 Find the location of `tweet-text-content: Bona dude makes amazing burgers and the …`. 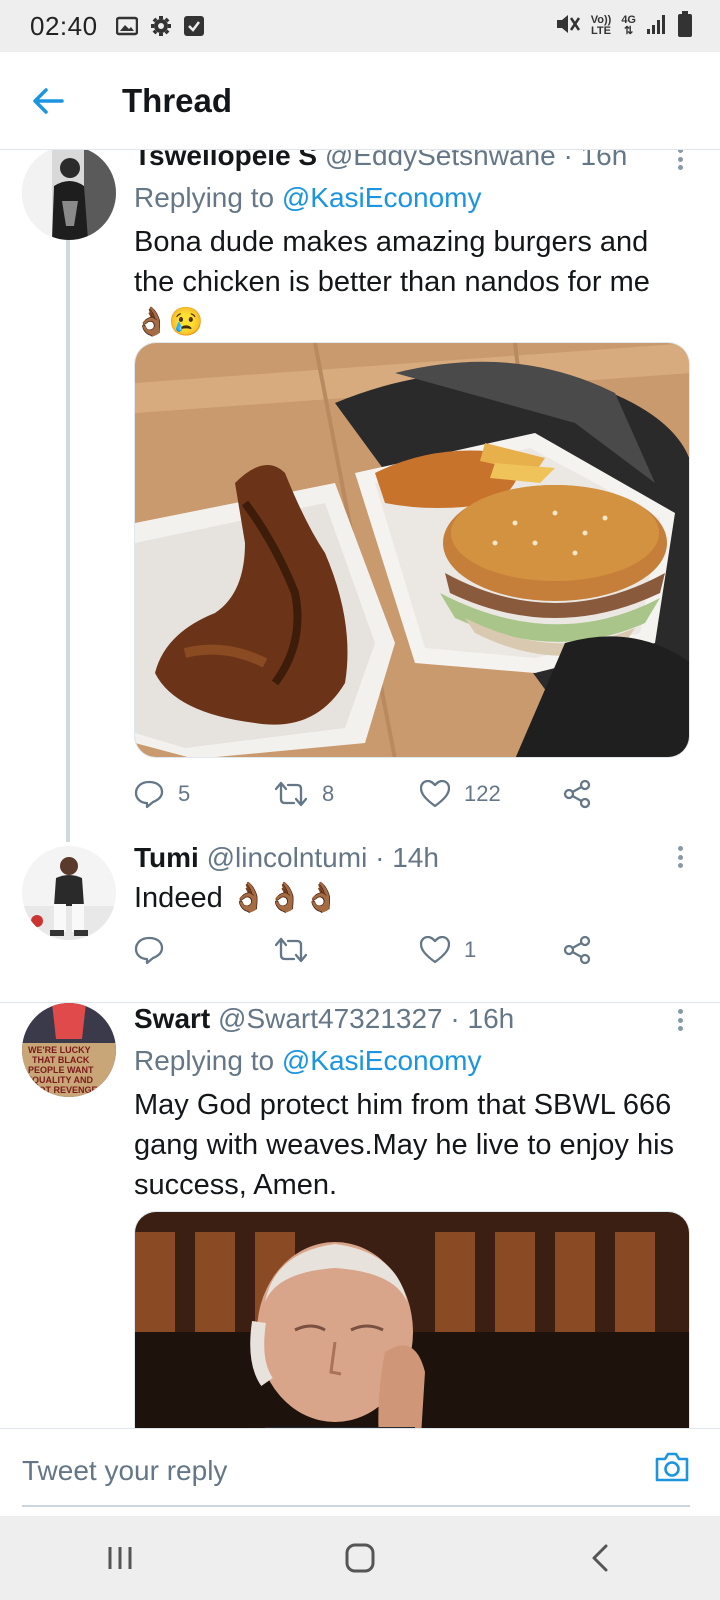

tweet-text-content: Bona dude makes amazing burgers and the … is located at coordinates (392, 262).